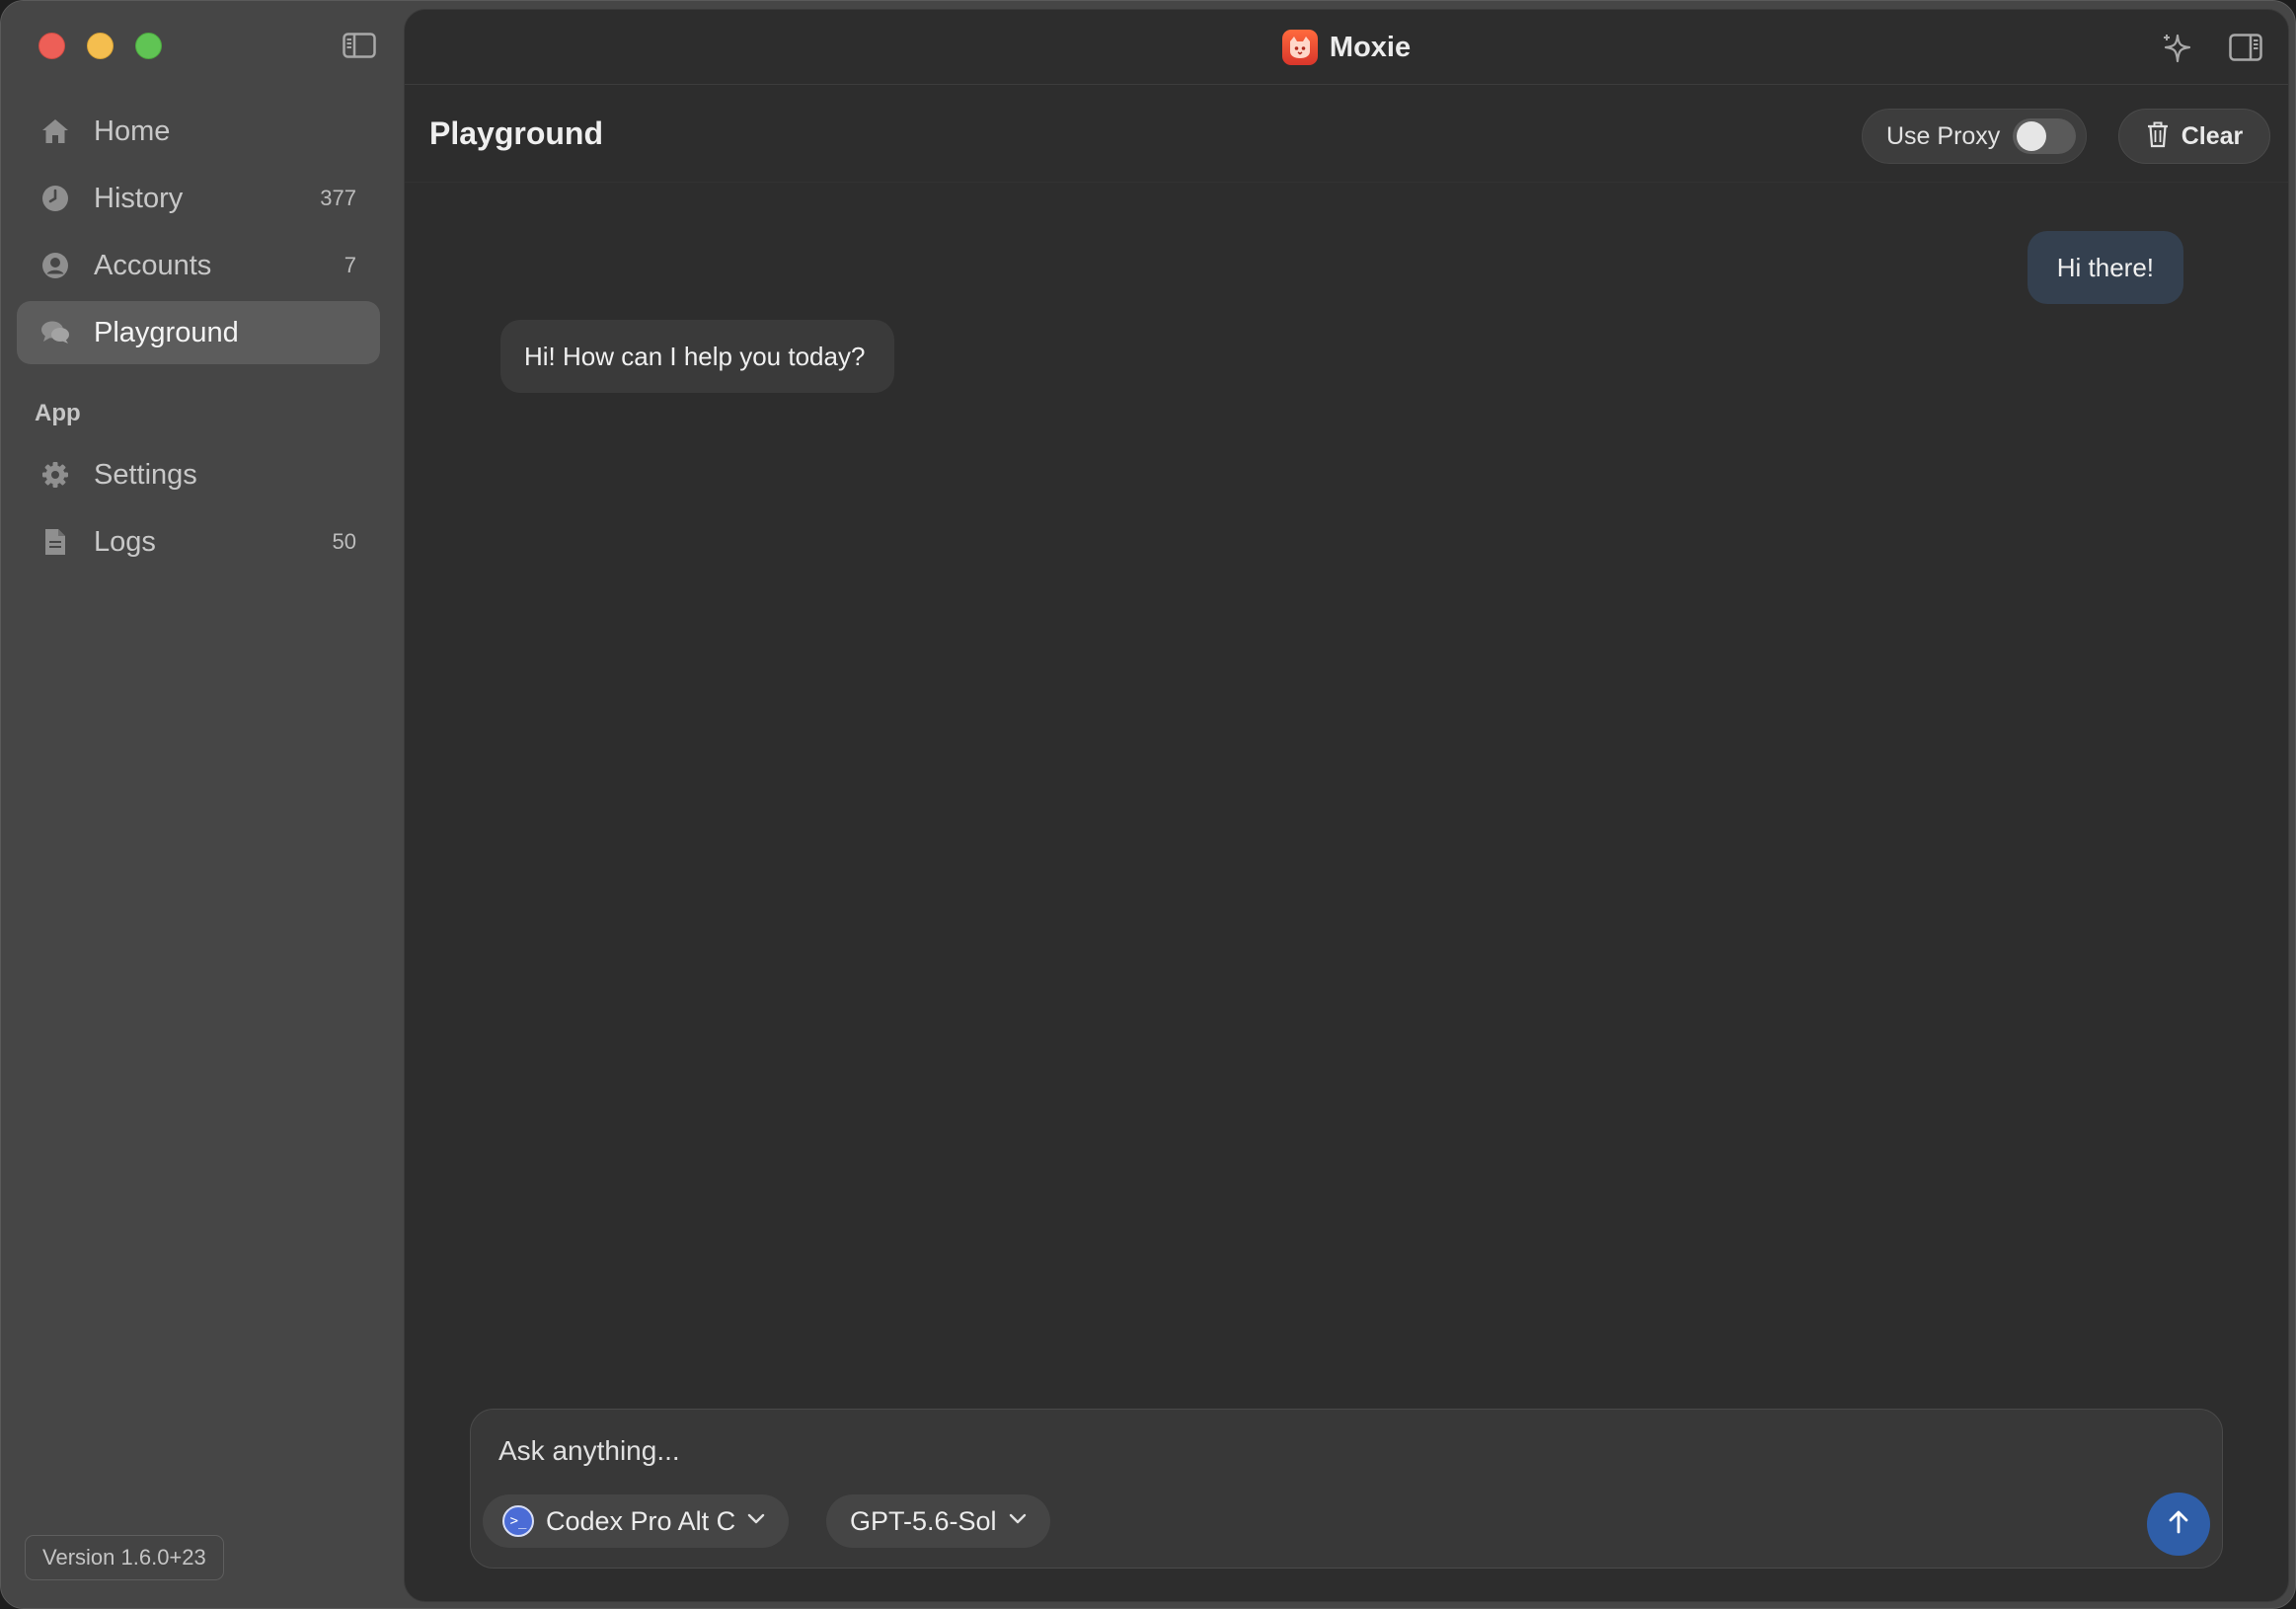 The height and width of the screenshot is (1609, 2296). I want to click on account-selector: >_ Codex Pro Alt C, so click(636, 1521).